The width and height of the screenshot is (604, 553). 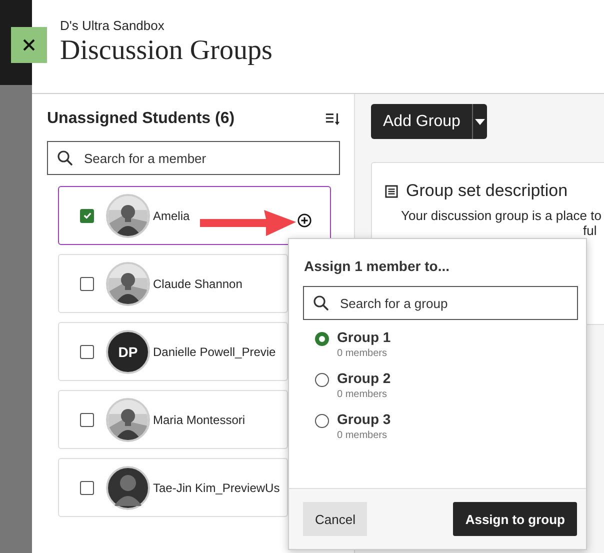 What do you see at coordinates (193, 158) in the screenshot?
I see `member-search-field: Search for a member` at bounding box center [193, 158].